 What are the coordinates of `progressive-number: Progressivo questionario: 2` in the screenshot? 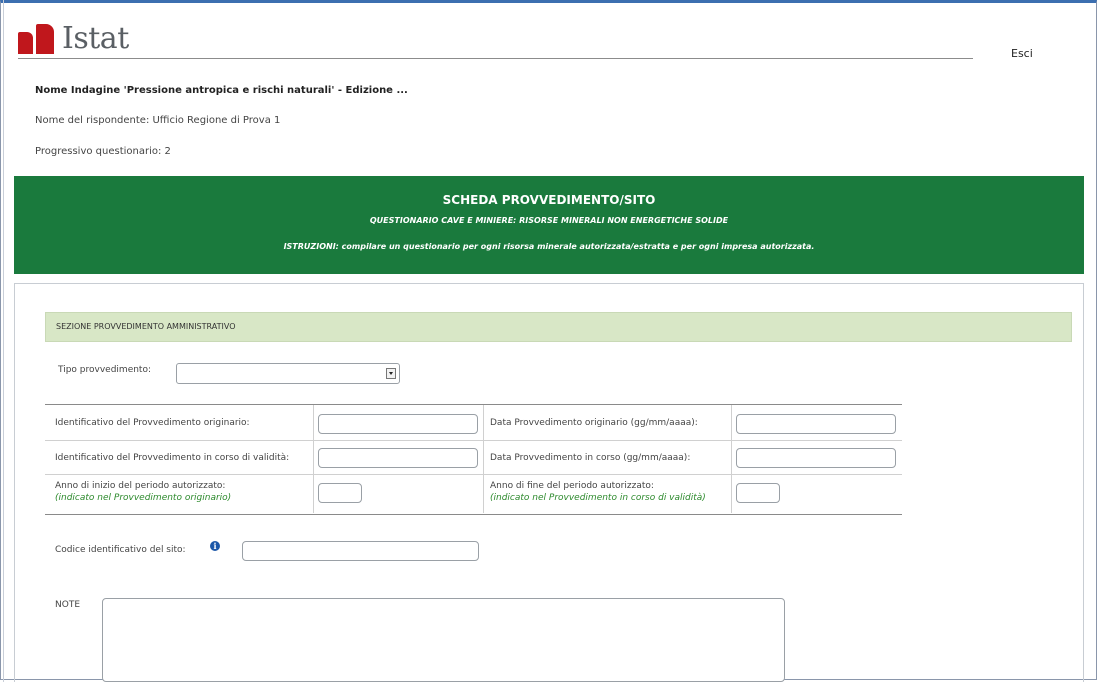 It's located at (103, 151).